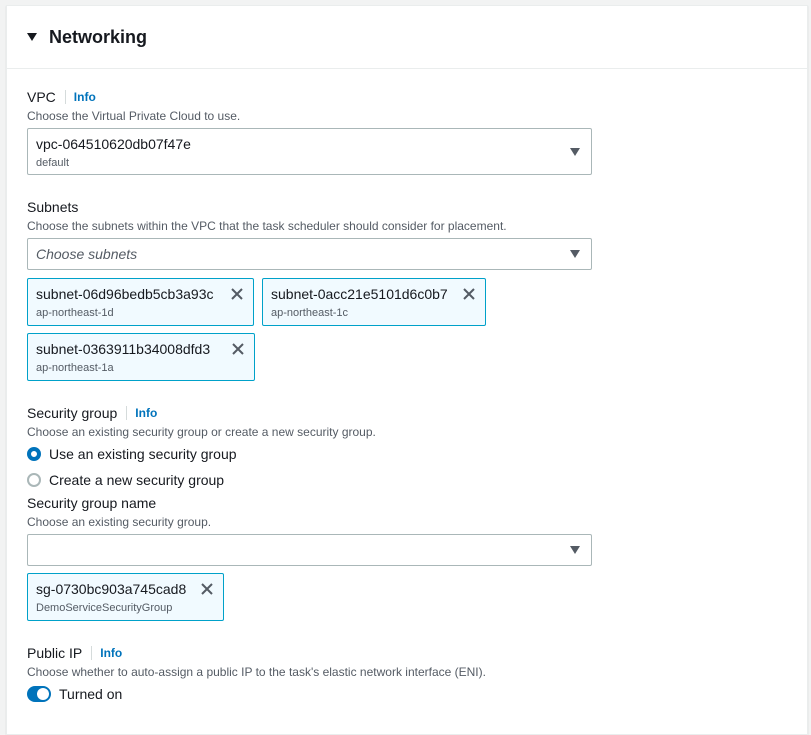 The height and width of the screenshot is (735, 811). I want to click on subnet-token: subnet-06d96bedb5cb3a93c ap-northeast-1d, so click(140, 302).